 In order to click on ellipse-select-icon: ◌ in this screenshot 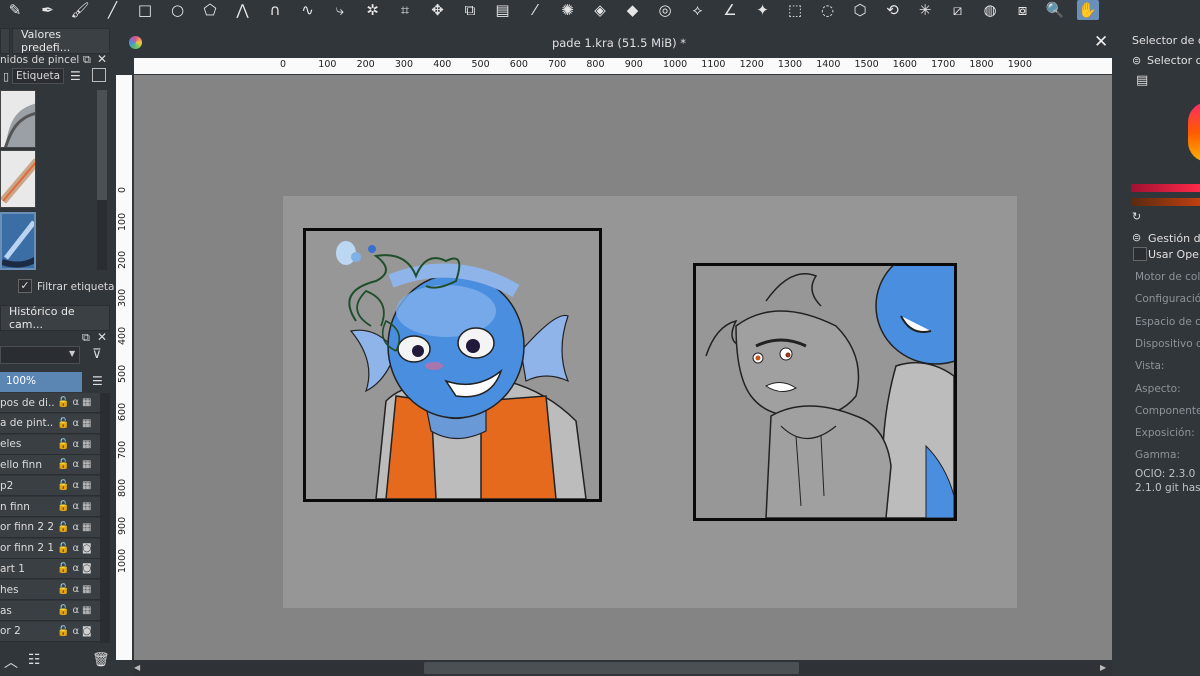, I will do `click(828, 10)`.